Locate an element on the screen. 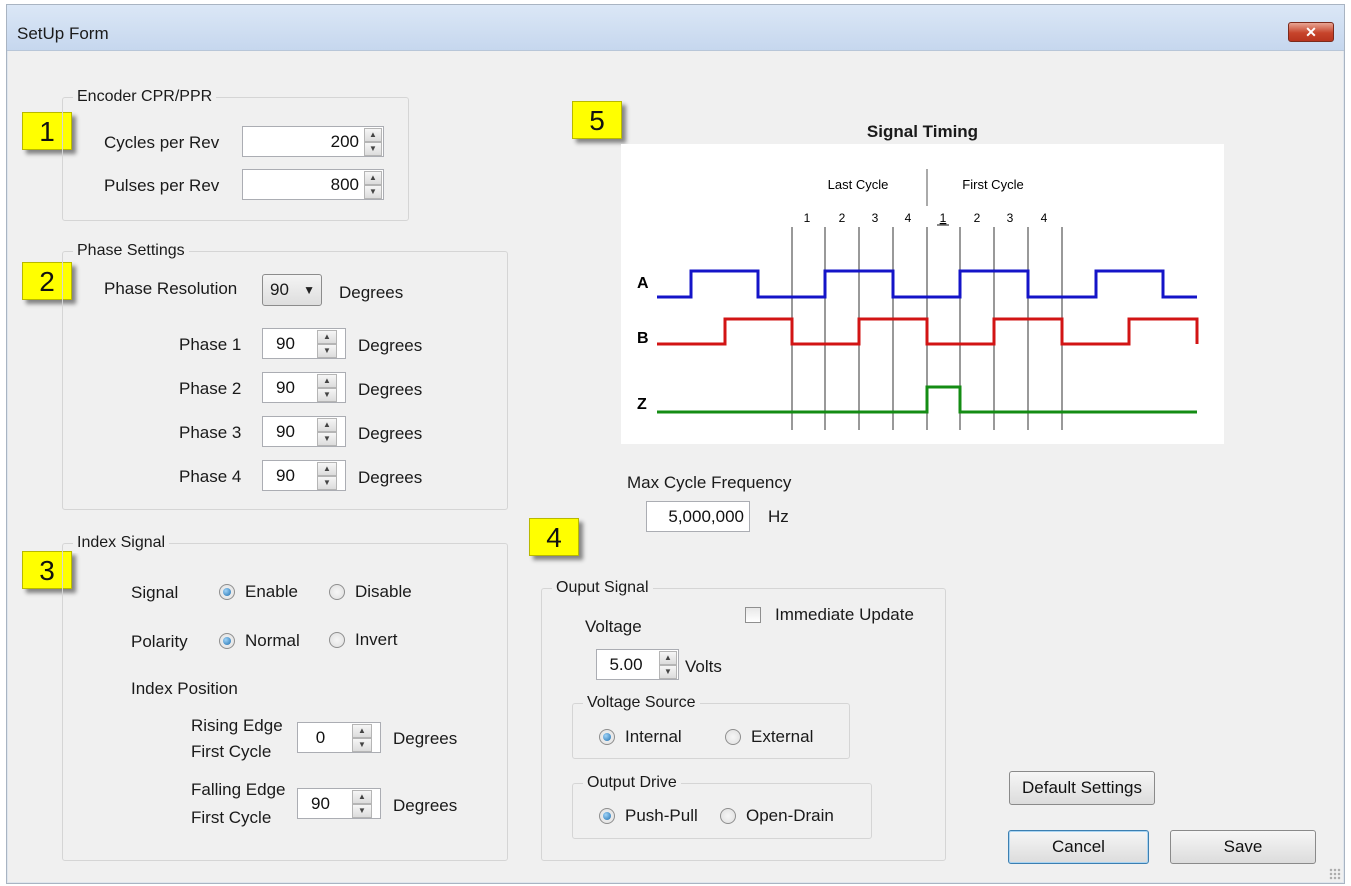 This screenshot has width=1351, height=886. rising-edge-spinner: ▲▼ is located at coordinates (339, 737).